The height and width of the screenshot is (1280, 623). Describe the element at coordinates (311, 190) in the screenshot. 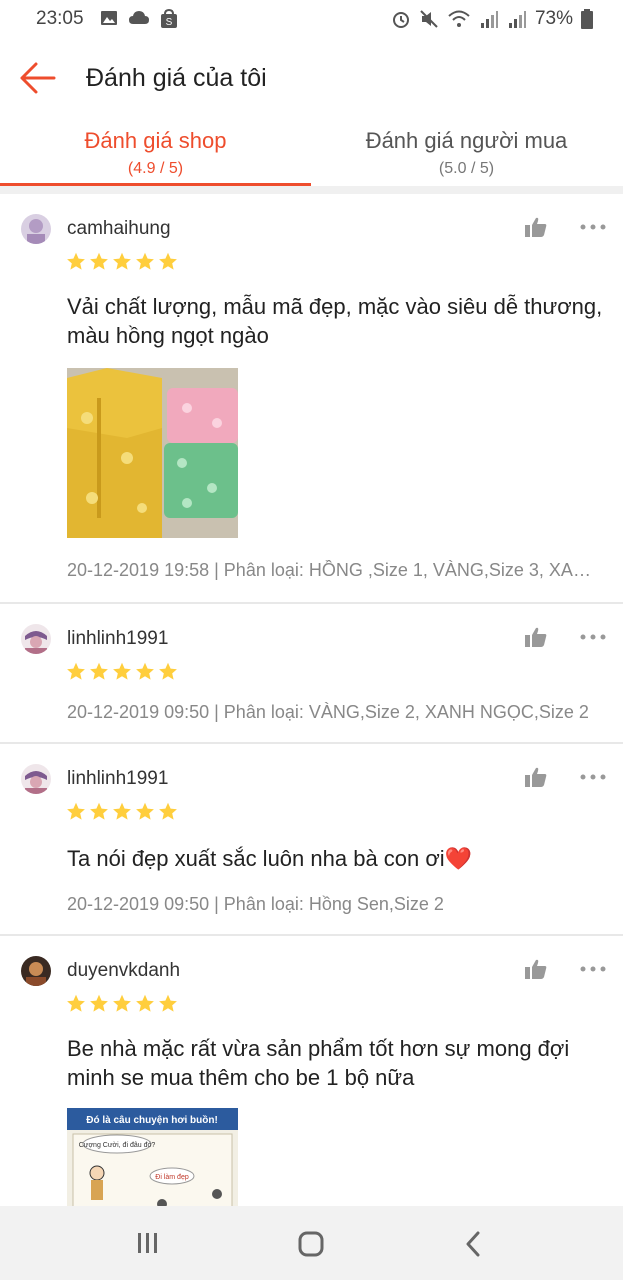

I see `divider` at that location.